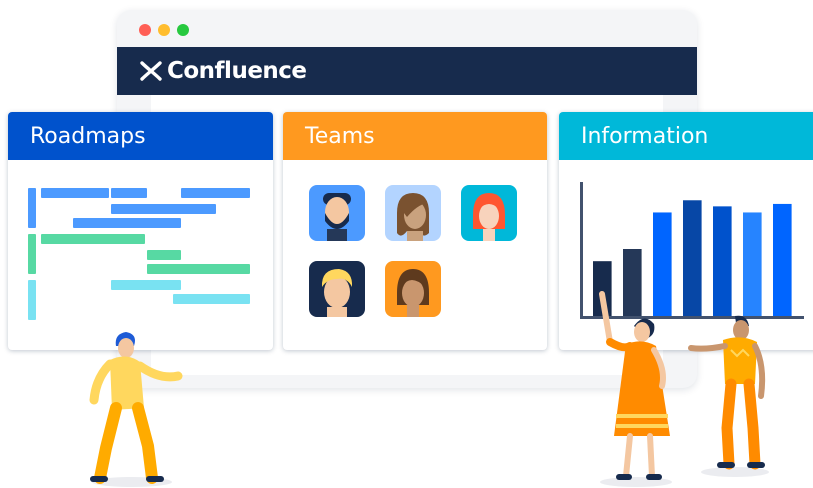  I want to click on window-controls, so click(164, 30).